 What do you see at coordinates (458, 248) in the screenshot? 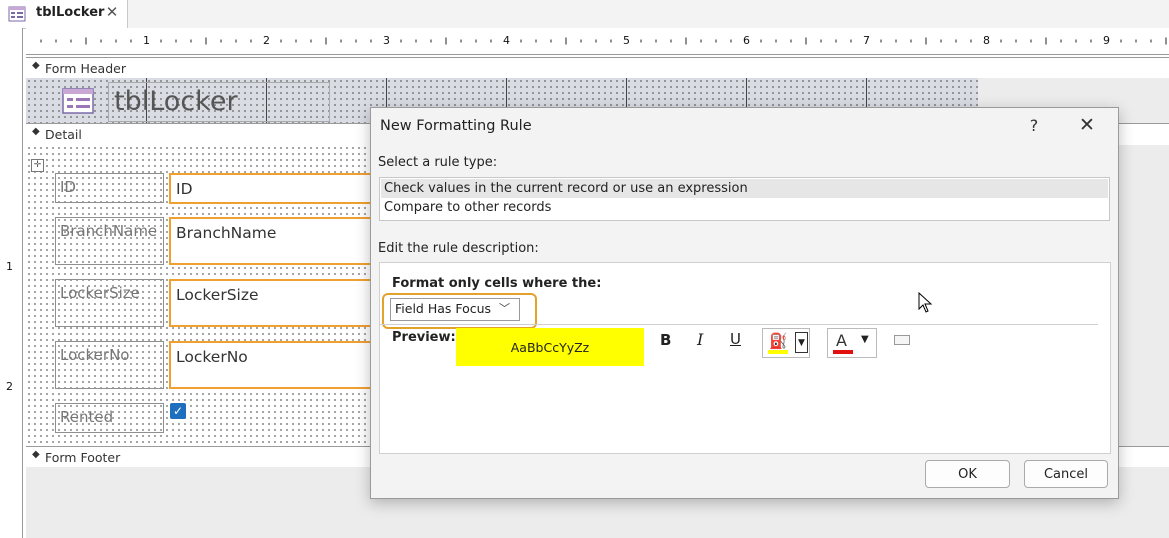
I see `edit-rule-description-label: Edit the rule description:` at bounding box center [458, 248].